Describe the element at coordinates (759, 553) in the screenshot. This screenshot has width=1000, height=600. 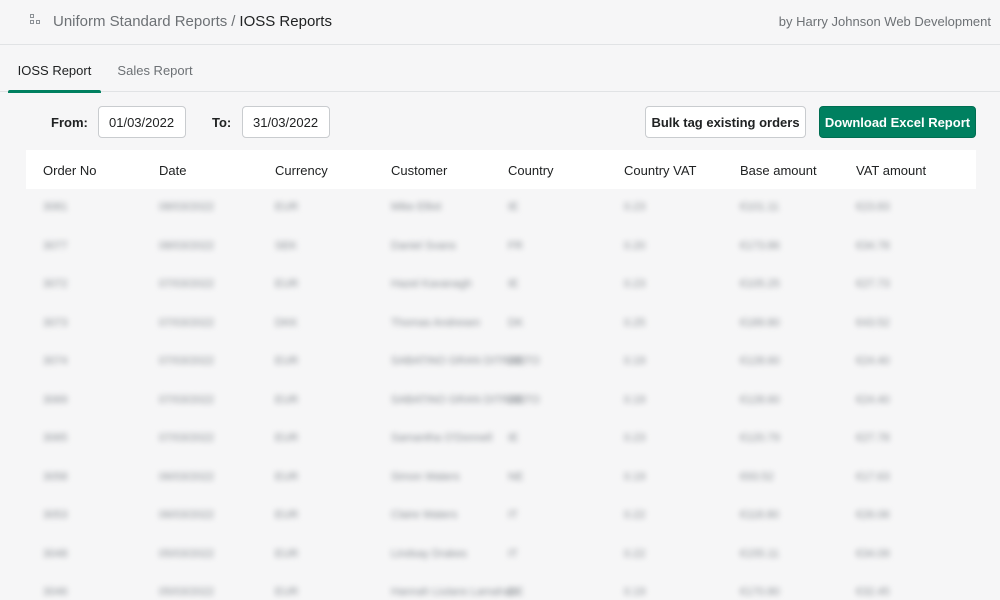
I see `cell-base-amount: €155.11` at that location.